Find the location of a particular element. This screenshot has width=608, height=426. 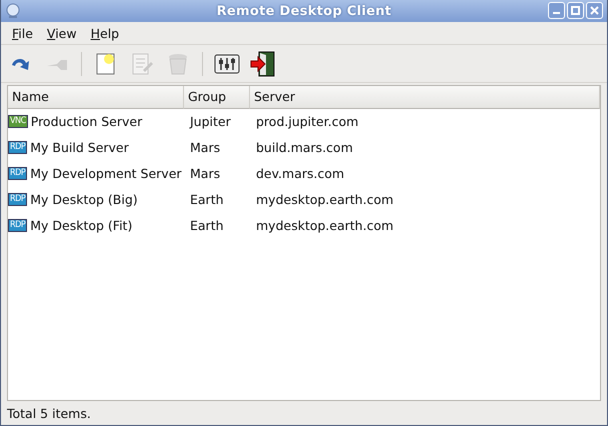

table-cell-text: prod.jupiter.com is located at coordinates (307, 121).